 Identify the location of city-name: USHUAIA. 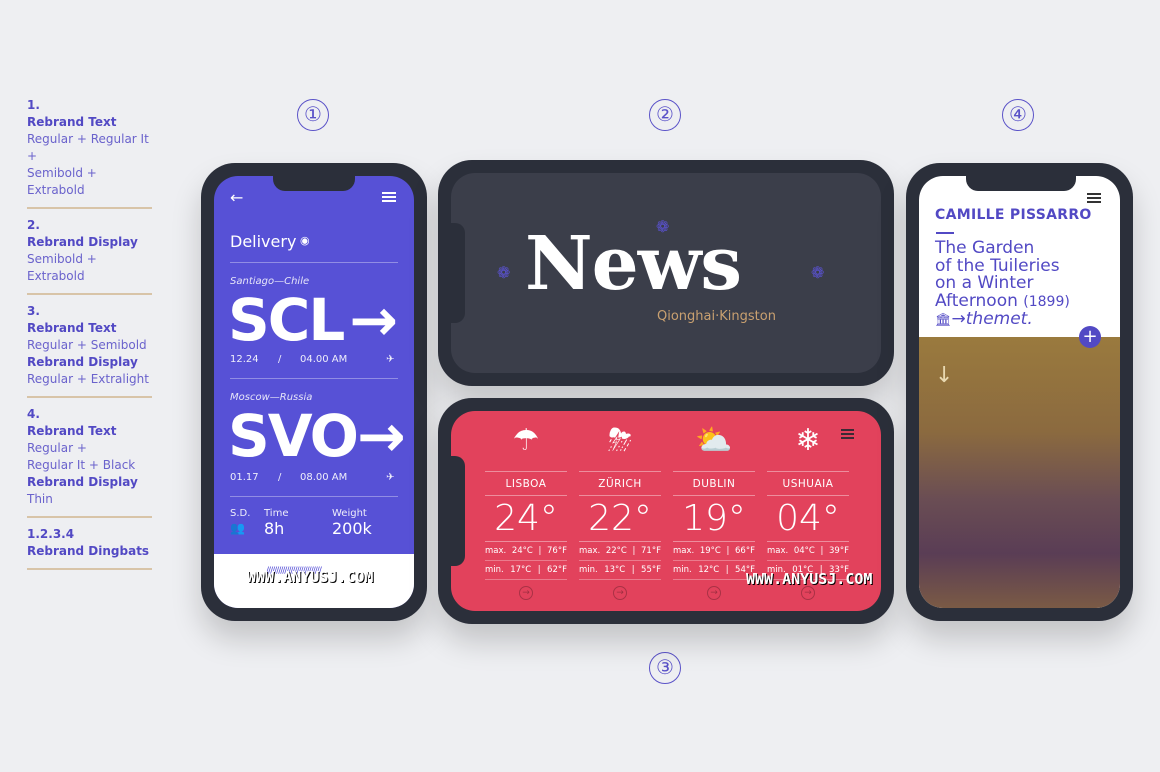
(808, 483).